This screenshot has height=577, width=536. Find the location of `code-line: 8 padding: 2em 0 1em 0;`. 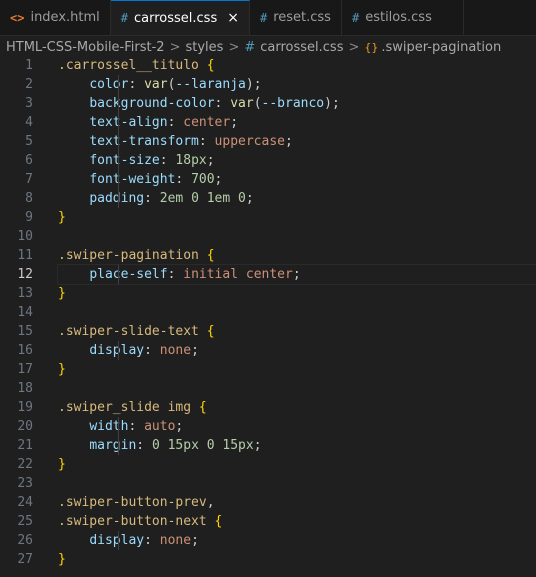

code-line: 8 padding: 2em 0 1em 0; is located at coordinates (268, 198).